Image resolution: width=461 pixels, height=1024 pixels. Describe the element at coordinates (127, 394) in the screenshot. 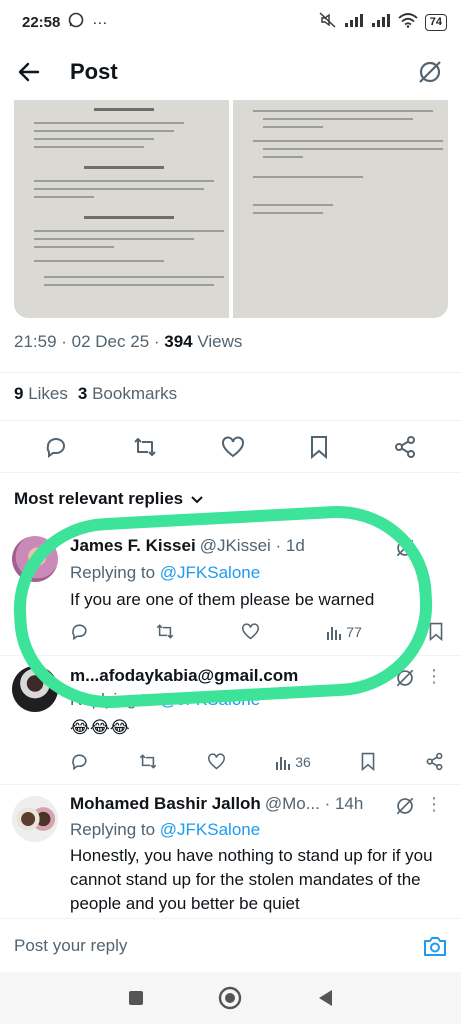

I see `bookmarks-count: 3 Bookmarks` at that location.